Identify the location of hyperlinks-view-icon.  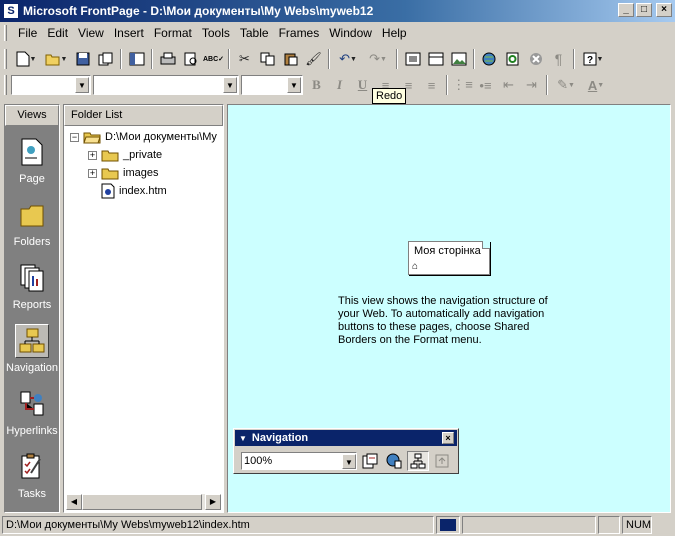
(32, 404).